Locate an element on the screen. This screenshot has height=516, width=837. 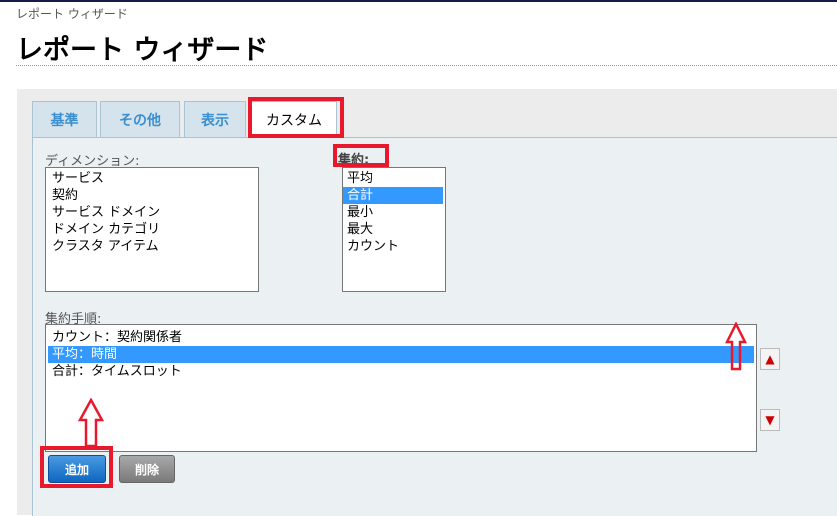
list-item-selected: 合計 is located at coordinates (393, 195).